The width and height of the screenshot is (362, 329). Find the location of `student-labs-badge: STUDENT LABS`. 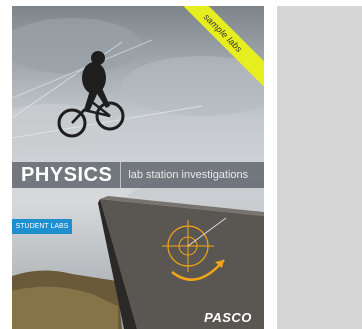

student-labs-badge: STUDENT LABS is located at coordinates (42, 226).